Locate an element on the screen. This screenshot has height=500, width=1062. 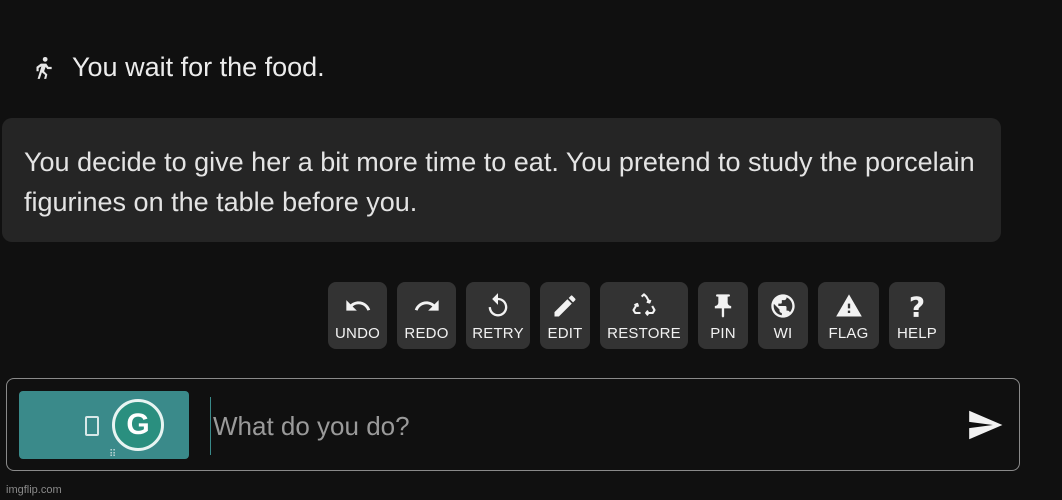
grammarly-letter: G is located at coordinates (138, 424).